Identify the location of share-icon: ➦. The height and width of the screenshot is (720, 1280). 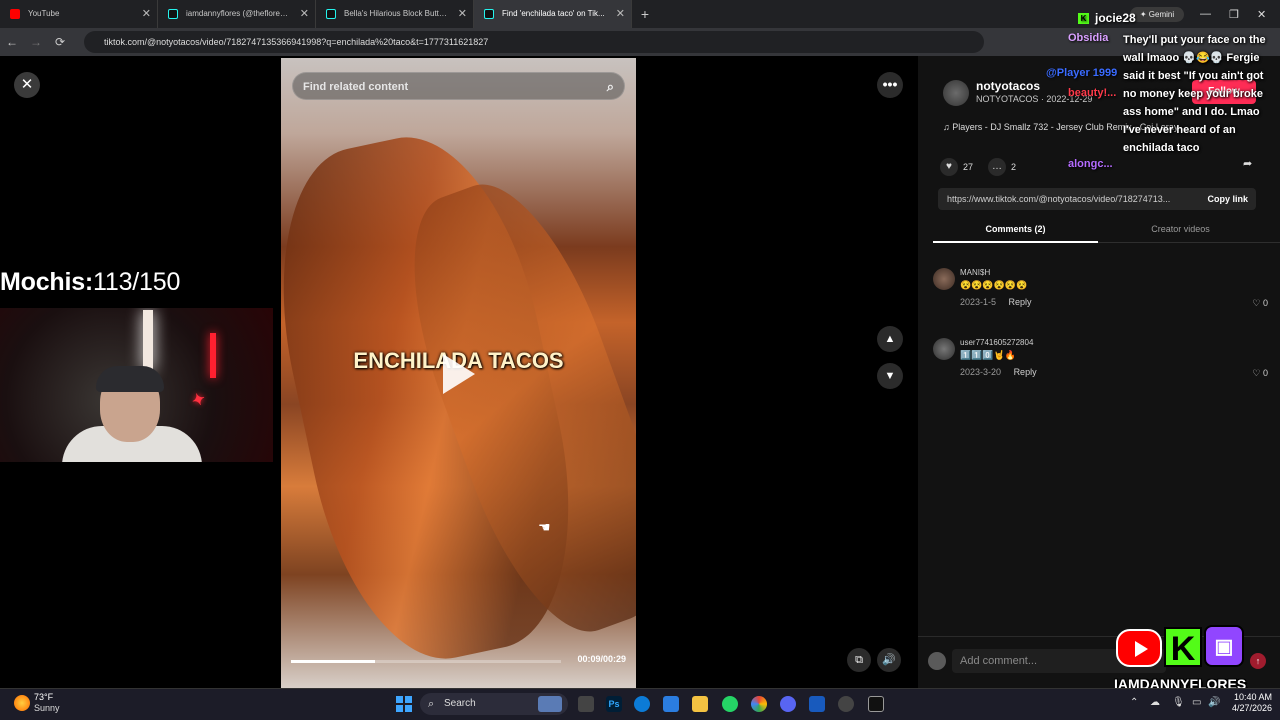
(1247, 163).